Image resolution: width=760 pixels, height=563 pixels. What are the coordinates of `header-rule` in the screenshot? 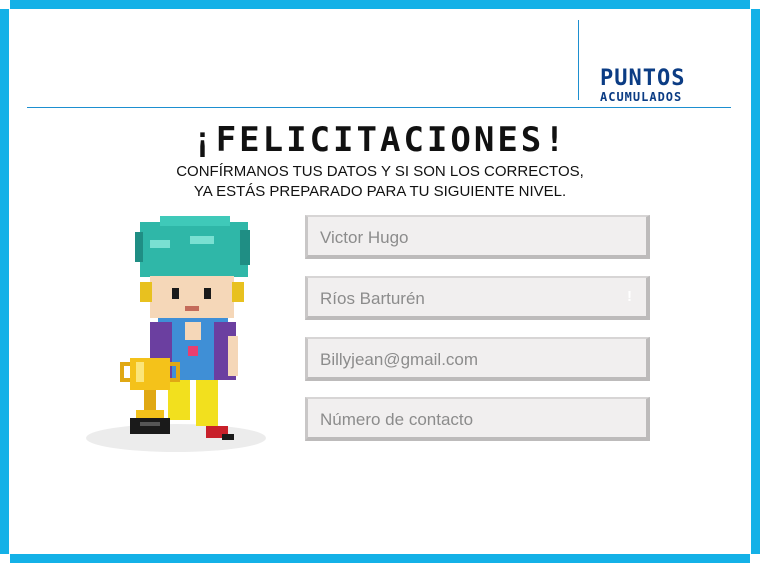 It's located at (379, 107).